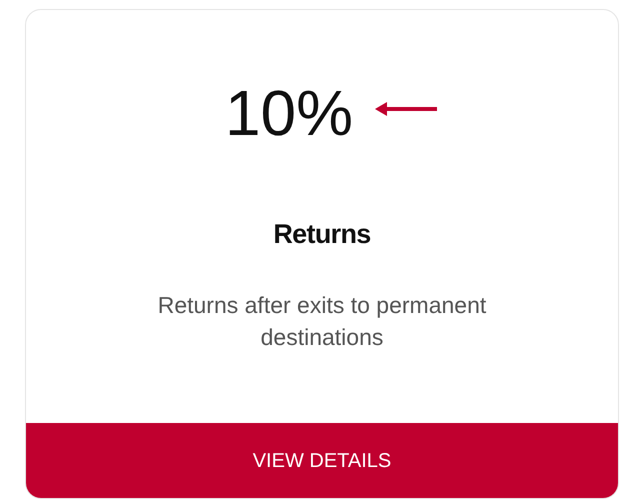 The image size is (634, 500). Describe the element at coordinates (322, 321) in the screenshot. I see `card-description: Returns after exits to permanent destinations` at that location.